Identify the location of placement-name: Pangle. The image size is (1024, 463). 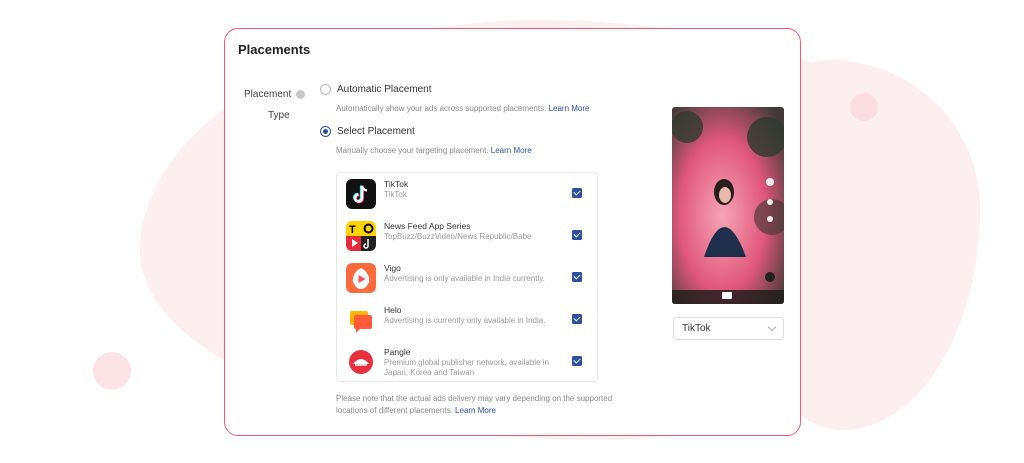
(397, 352).